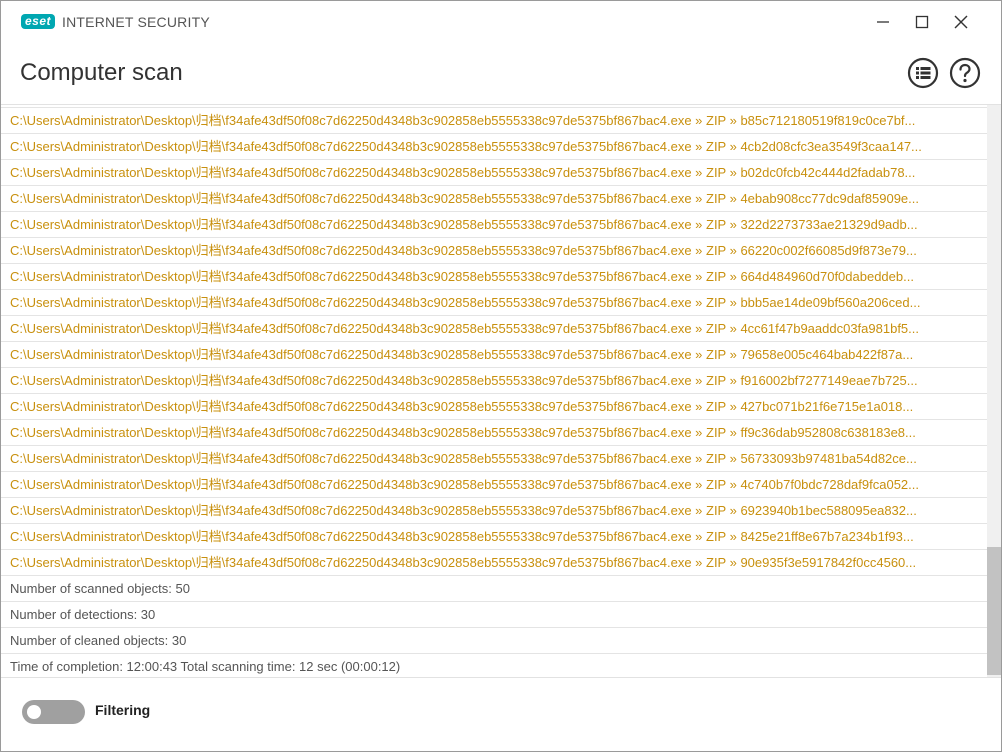  Describe the element at coordinates (53, 712) in the screenshot. I see `filtering-toggle` at that location.